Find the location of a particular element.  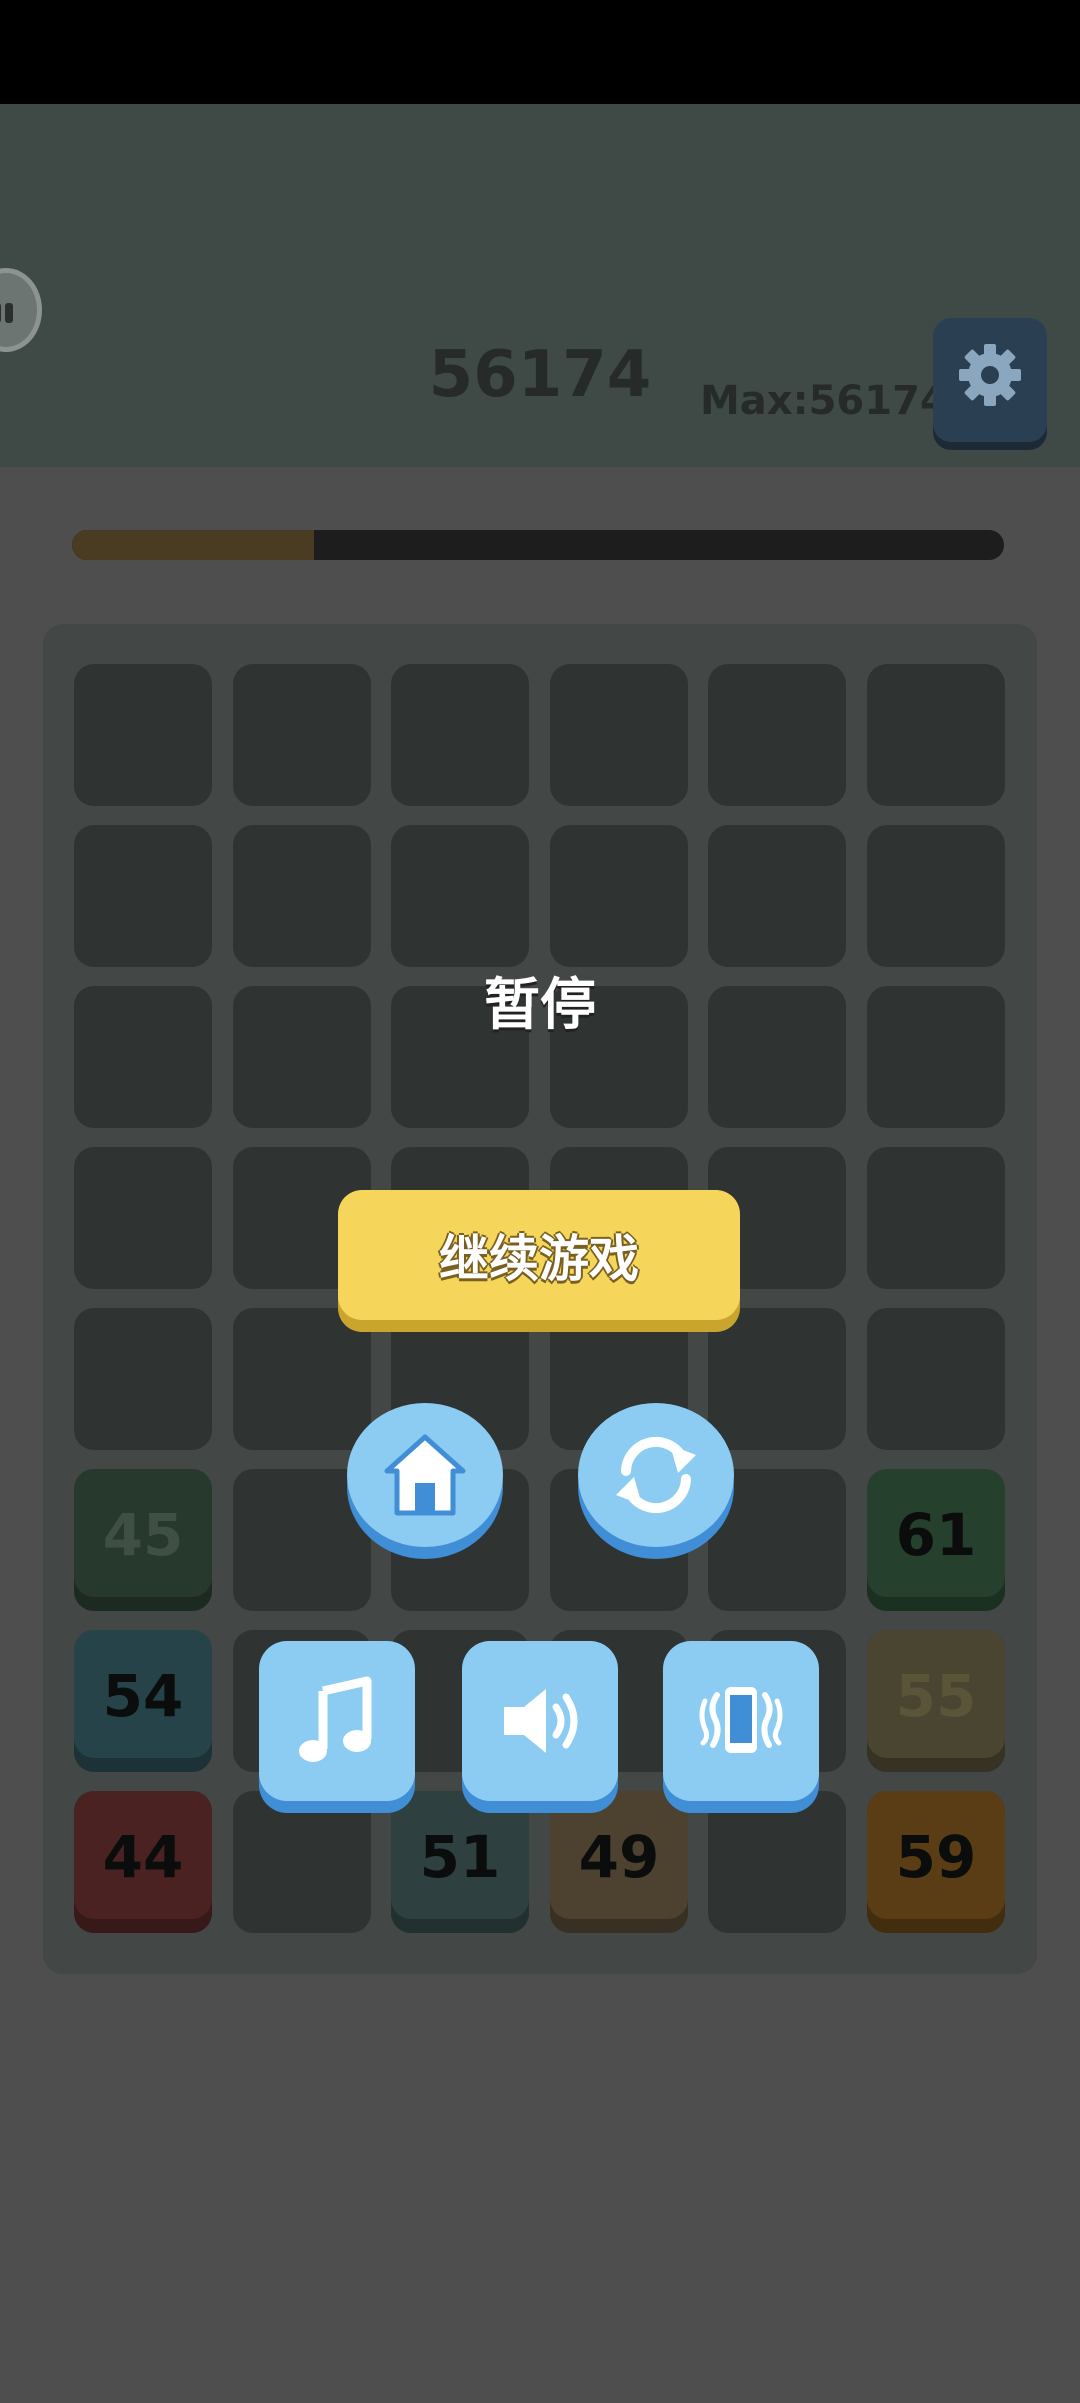

number-tile: 55 is located at coordinates (936, 1701).